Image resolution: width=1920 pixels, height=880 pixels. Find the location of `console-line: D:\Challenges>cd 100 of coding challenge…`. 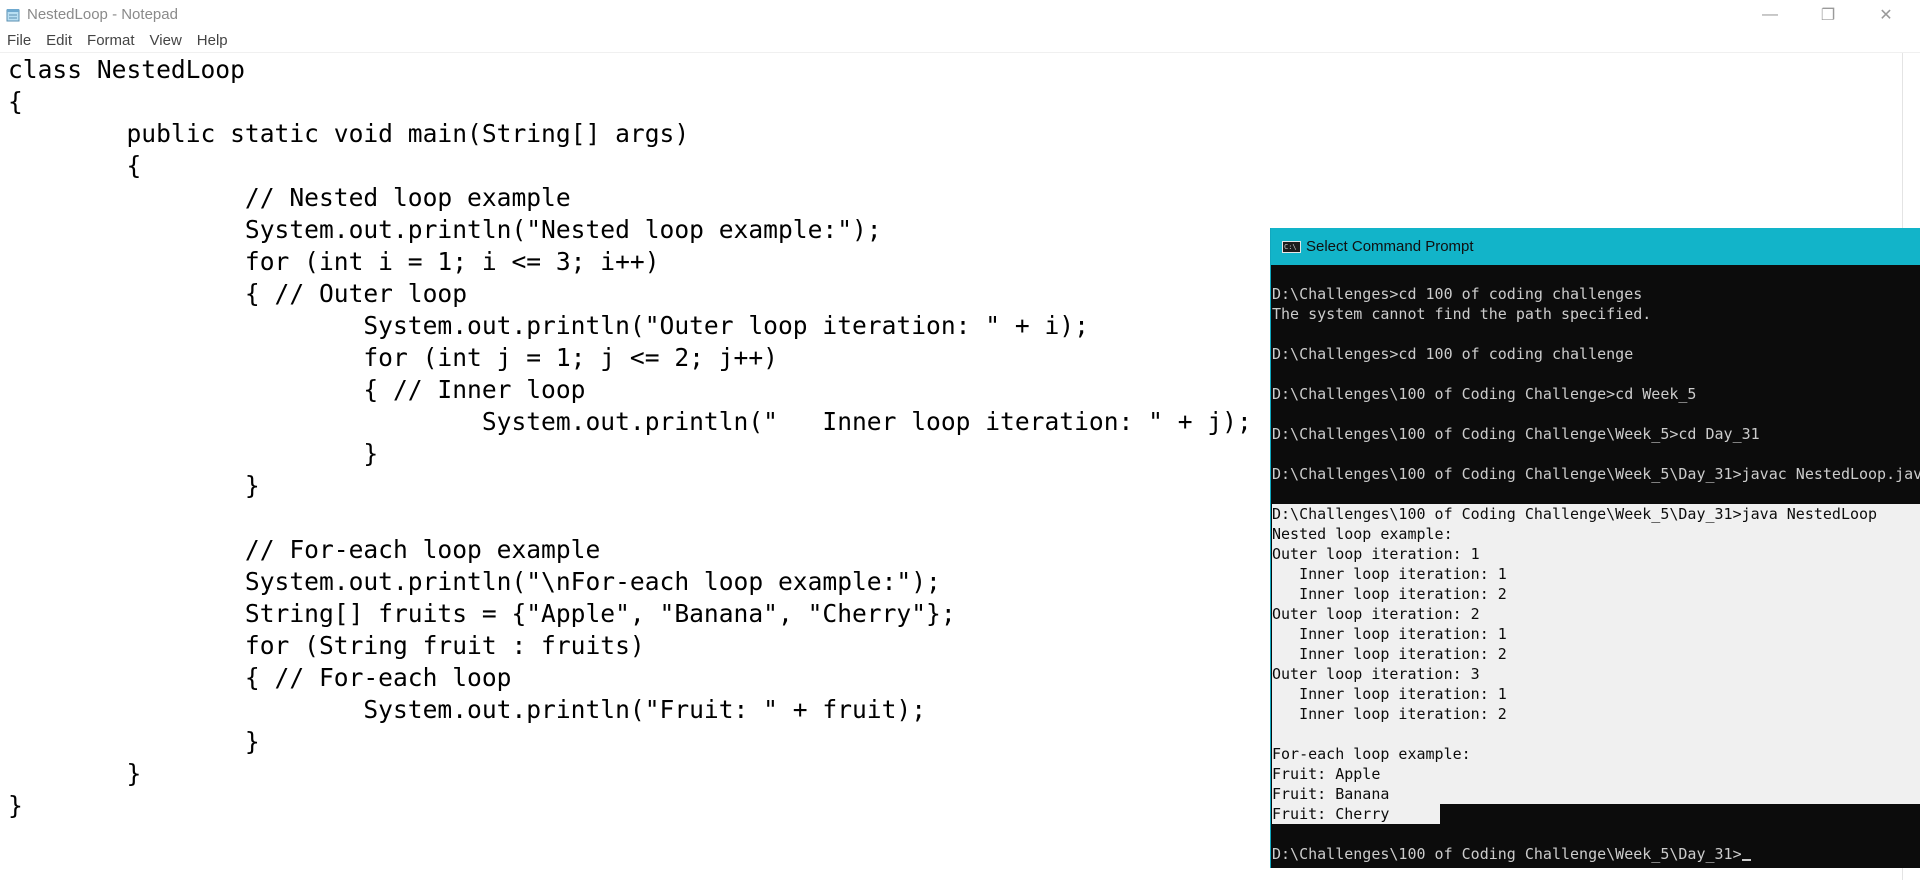

console-line: D:\Challenges>cd 100 of coding challenge… is located at coordinates (1457, 294).